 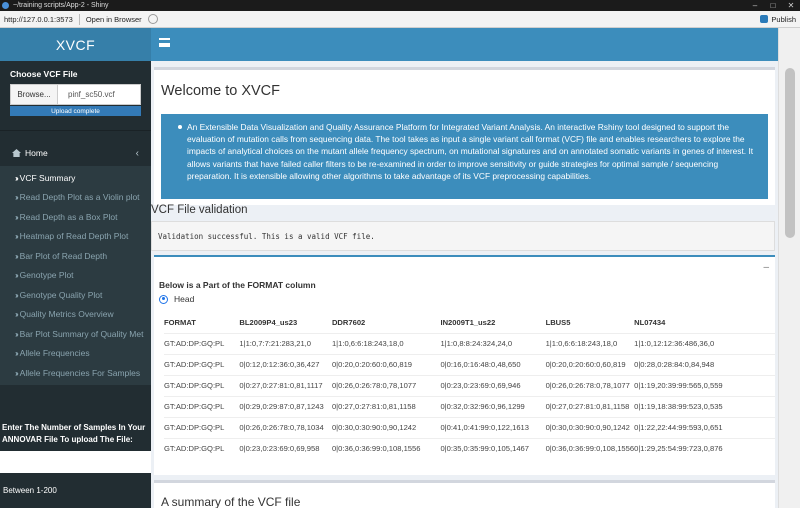 I want to click on publish-button: Publish, so click(x=778, y=19).